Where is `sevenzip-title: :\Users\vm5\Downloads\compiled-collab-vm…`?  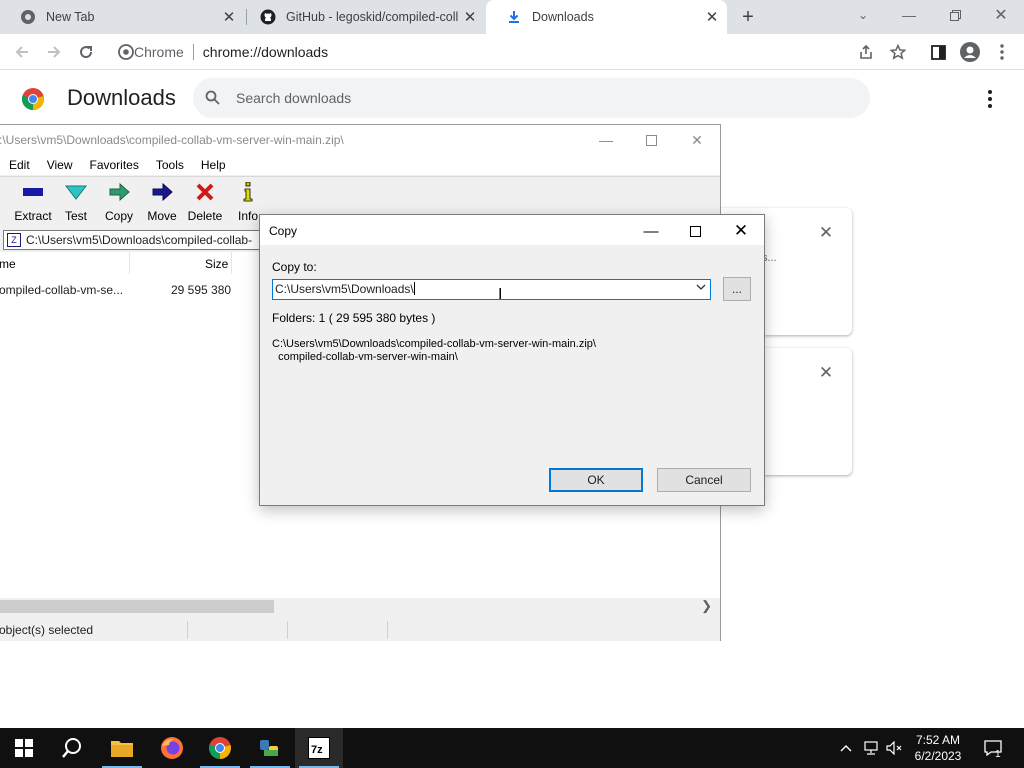 sevenzip-title: :\Users\vm5\Downloads\compiled-collab-vm… is located at coordinates (172, 140).